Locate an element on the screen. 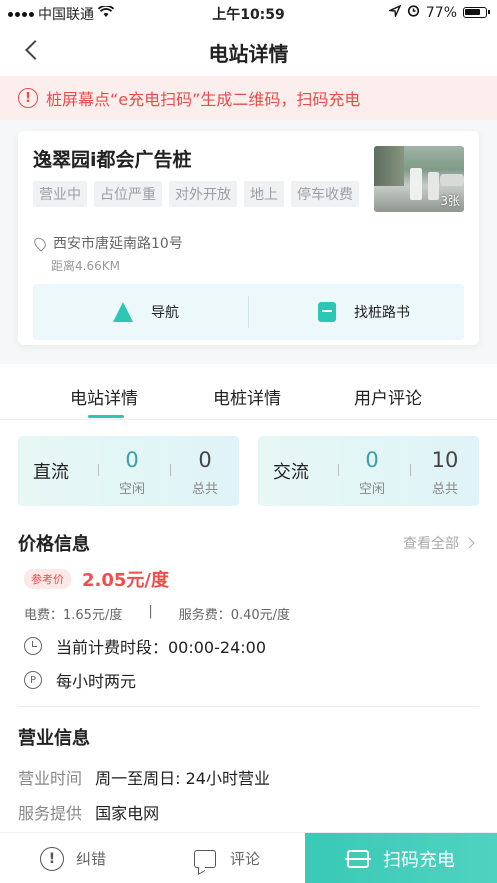  navigate-button: 导航 is located at coordinates (146, 312).